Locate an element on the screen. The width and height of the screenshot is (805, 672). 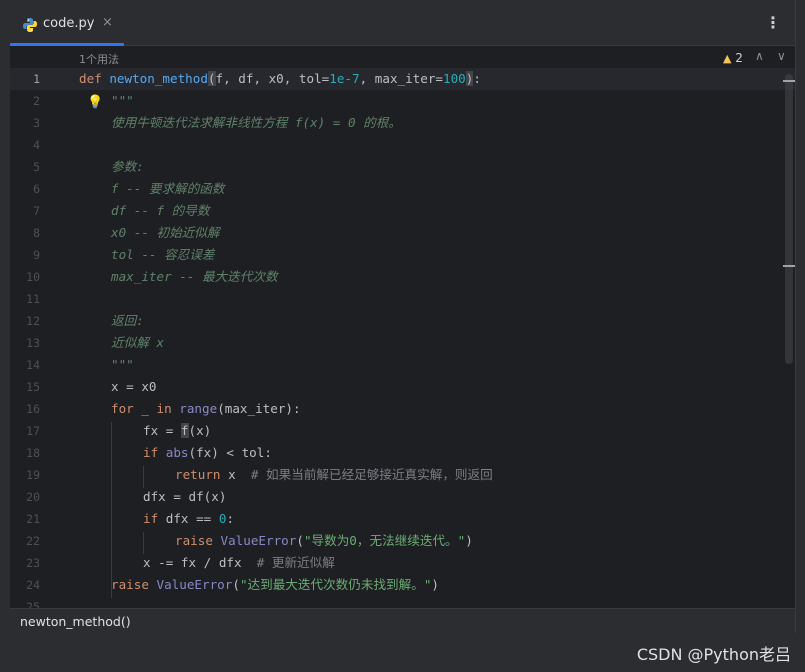
code-line-14: """ is located at coordinates (122, 364).